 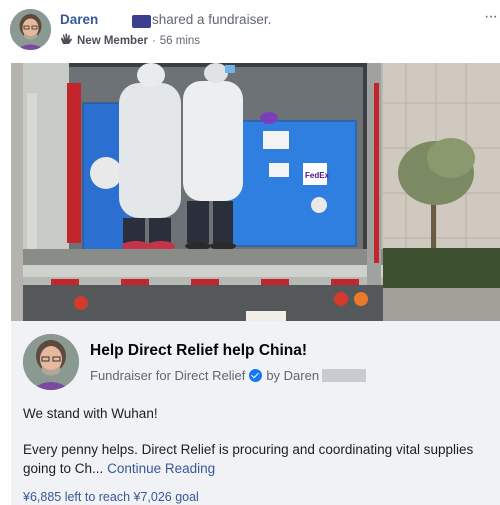 I want to click on author-name: Daren, so click(x=79, y=19).